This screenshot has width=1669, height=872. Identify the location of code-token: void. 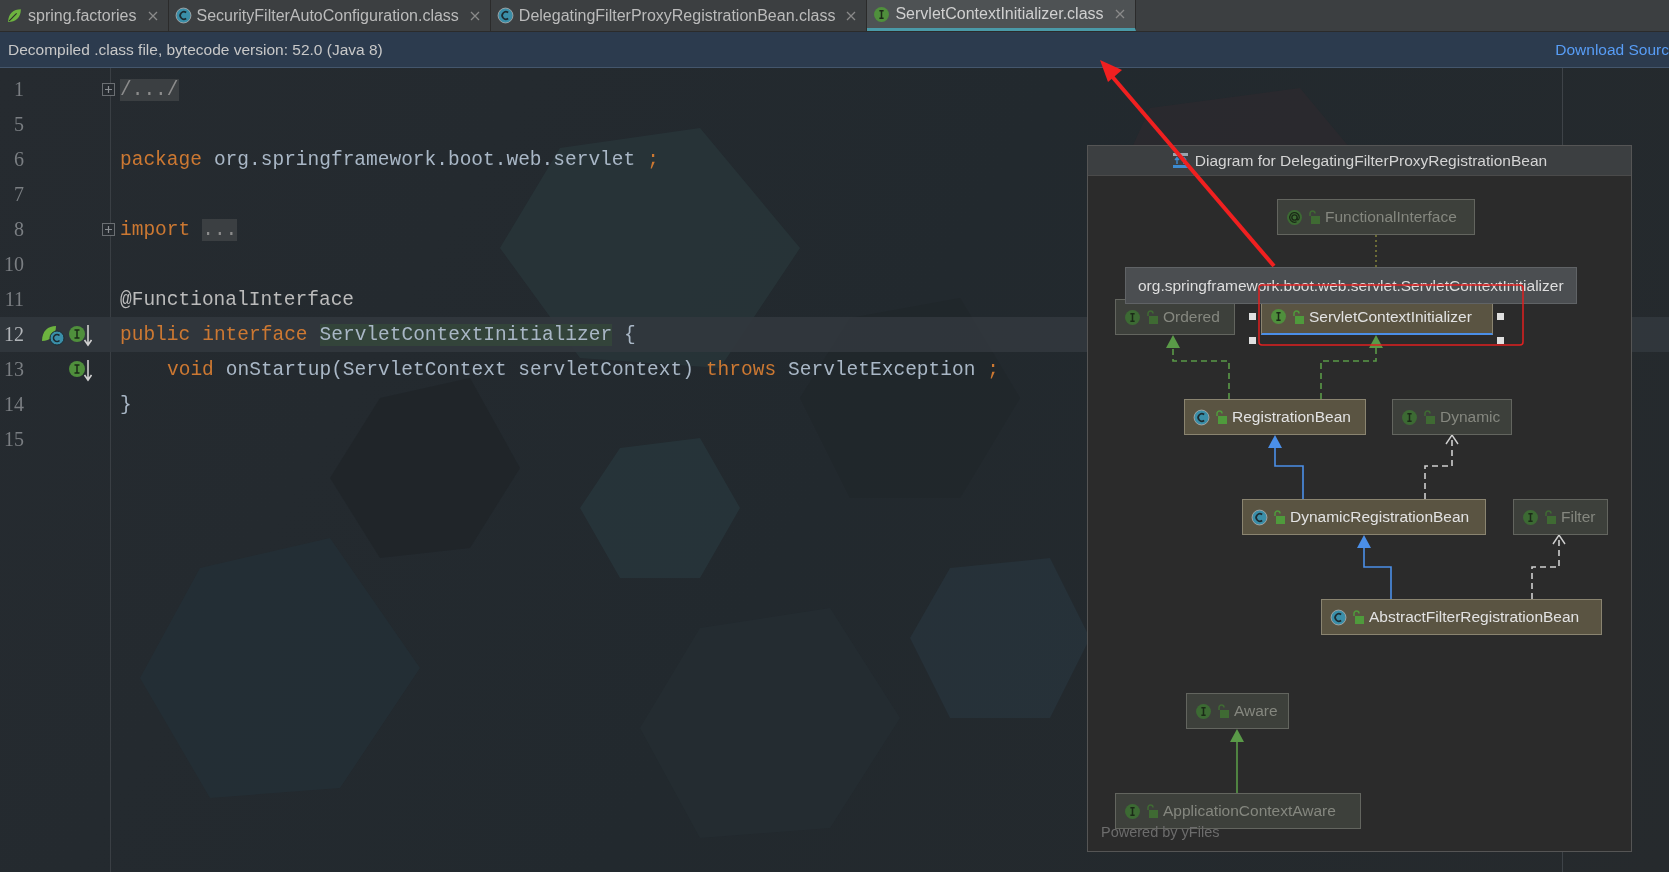
(190, 369).